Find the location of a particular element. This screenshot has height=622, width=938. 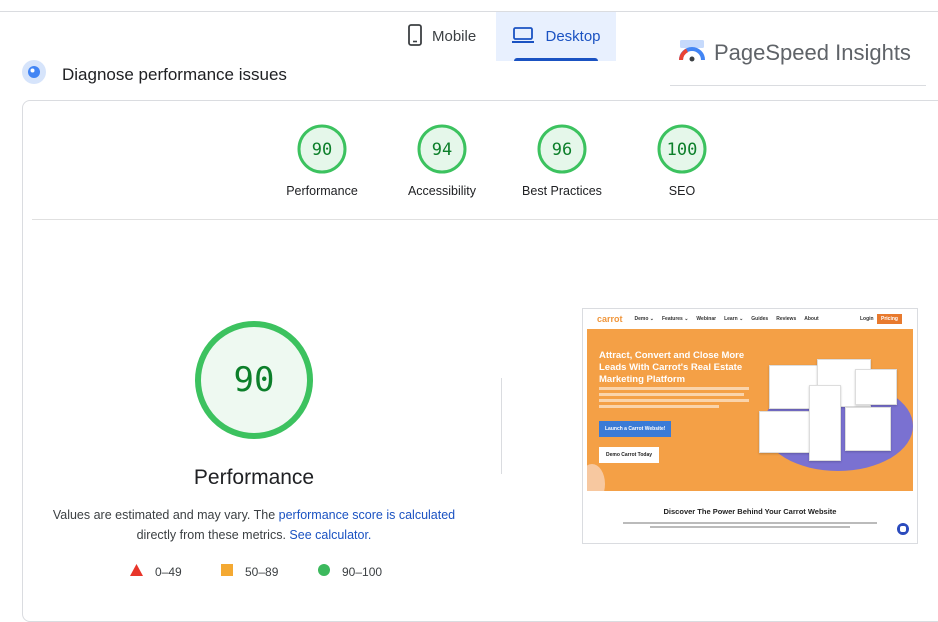

section-divider is located at coordinates (485, 219).